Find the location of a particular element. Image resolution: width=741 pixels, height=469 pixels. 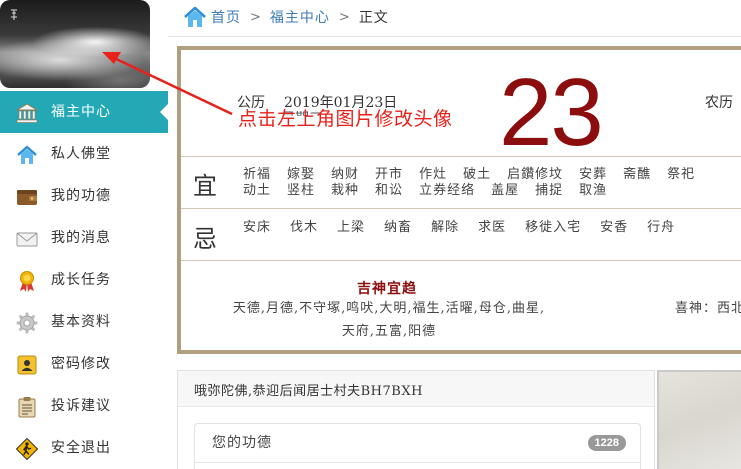

yi-item: 安葬 is located at coordinates (593, 174).